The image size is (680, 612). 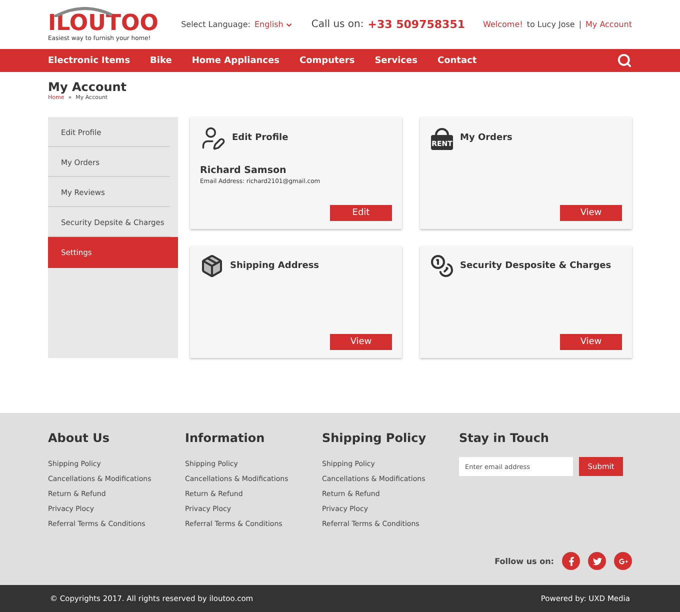 I want to click on call-label: Call us on:, so click(x=337, y=24).